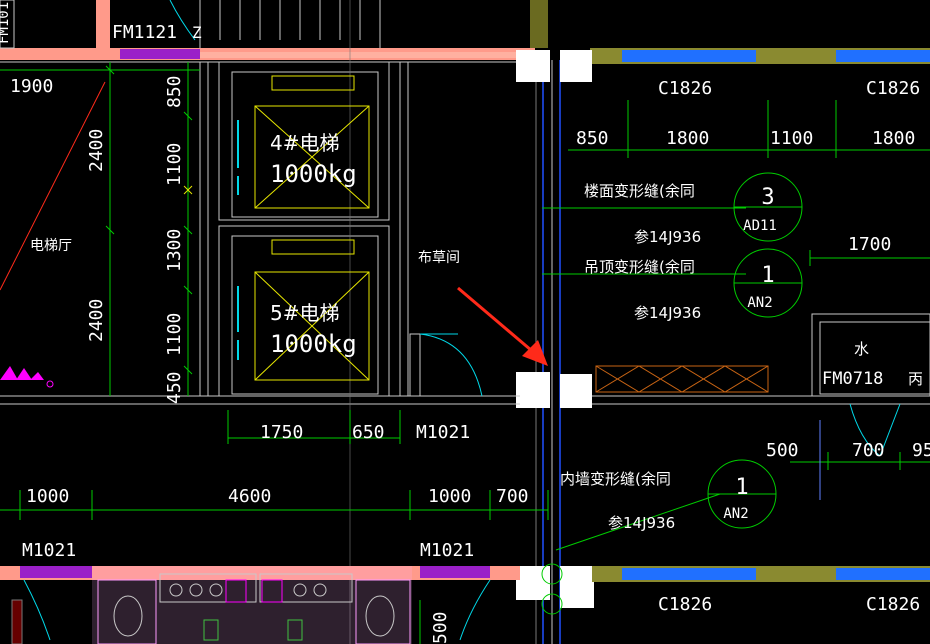 This screenshot has height=644, width=930. I want to click on room-label-elevator-hall: 电梯厅, so click(51, 246).